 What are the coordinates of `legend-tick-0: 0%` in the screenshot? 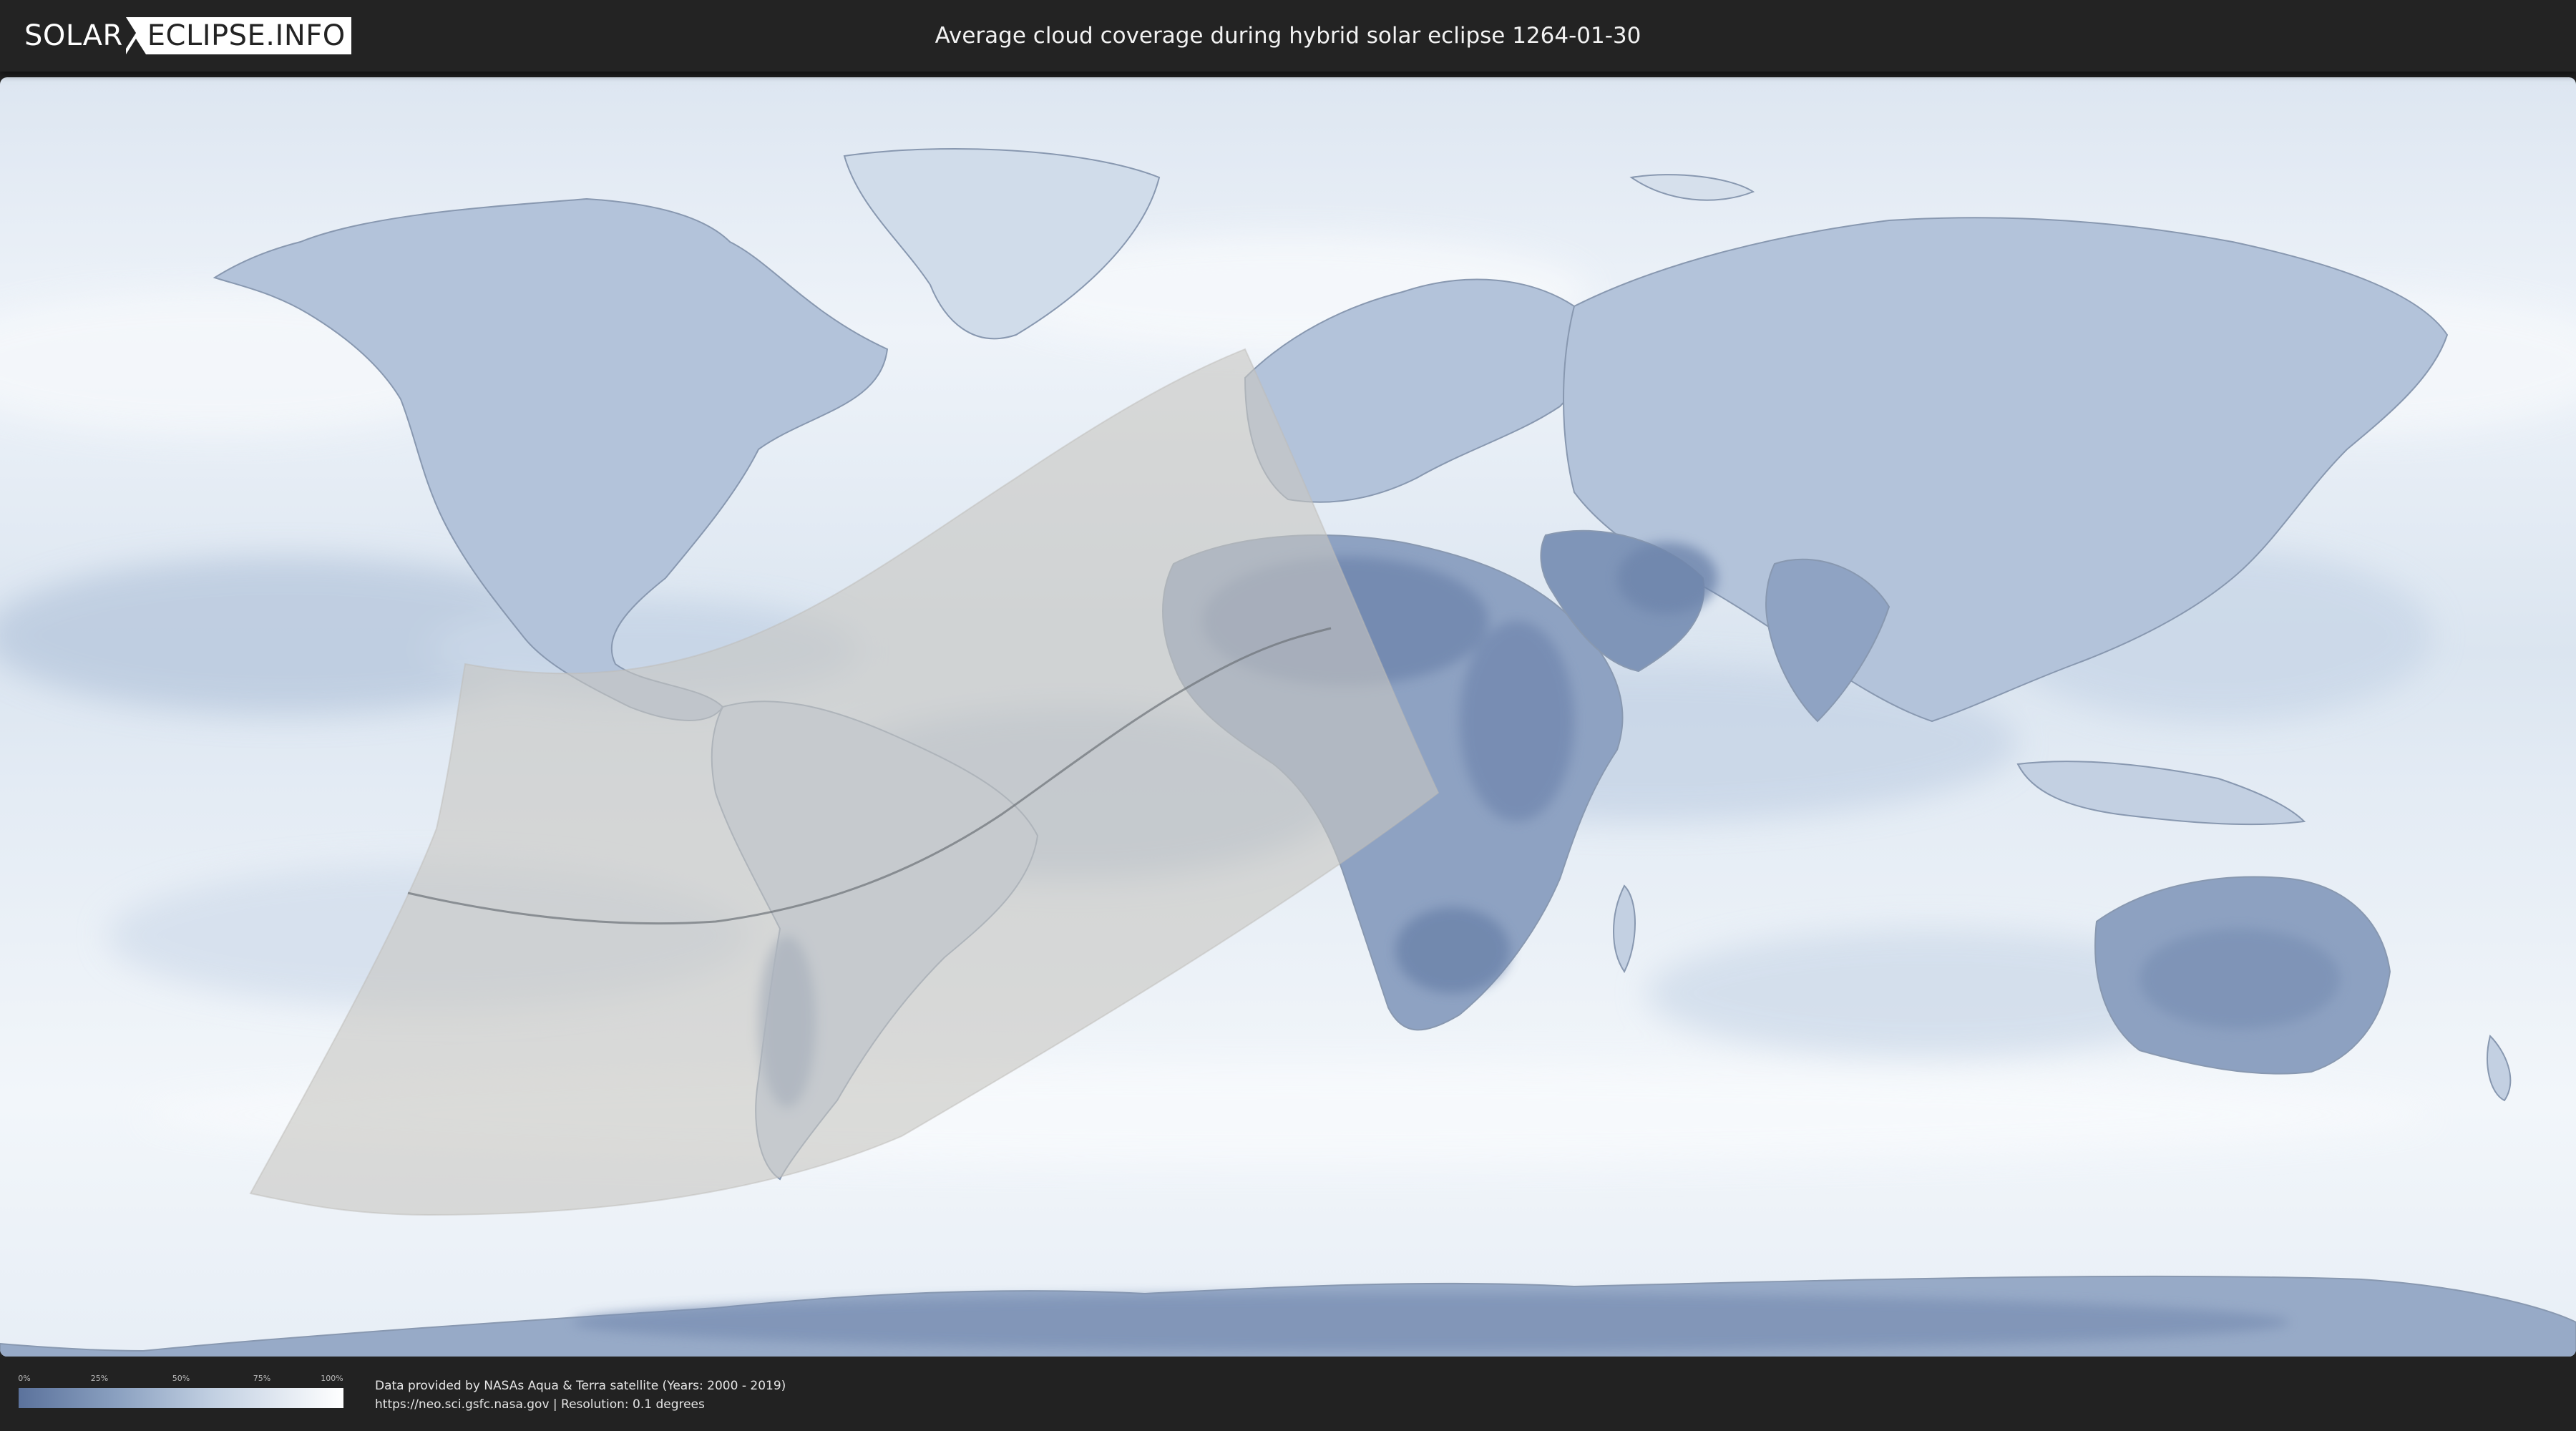 It's located at (24, 1378).